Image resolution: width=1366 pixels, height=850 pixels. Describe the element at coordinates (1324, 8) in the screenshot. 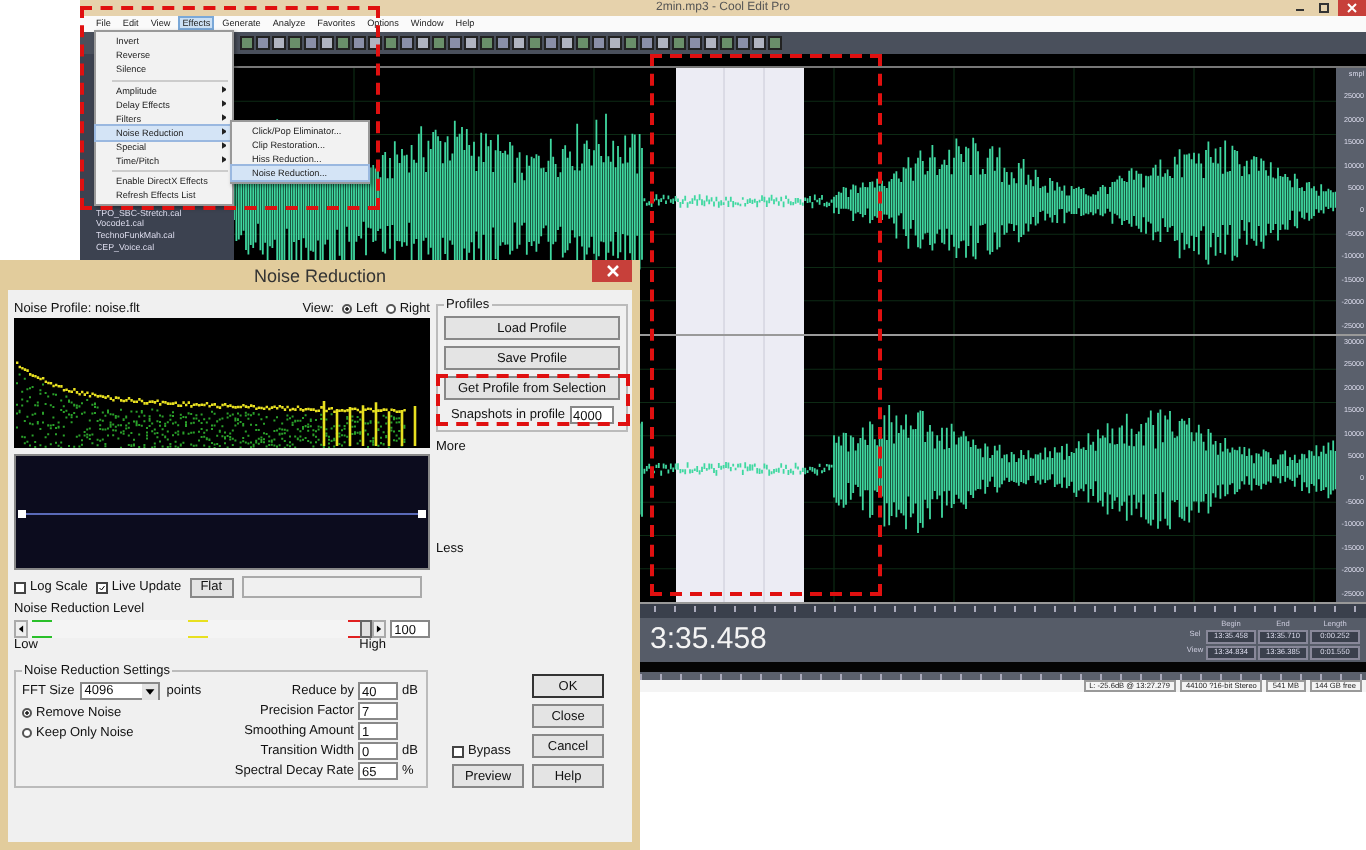

I see `restore-icon` at that location.